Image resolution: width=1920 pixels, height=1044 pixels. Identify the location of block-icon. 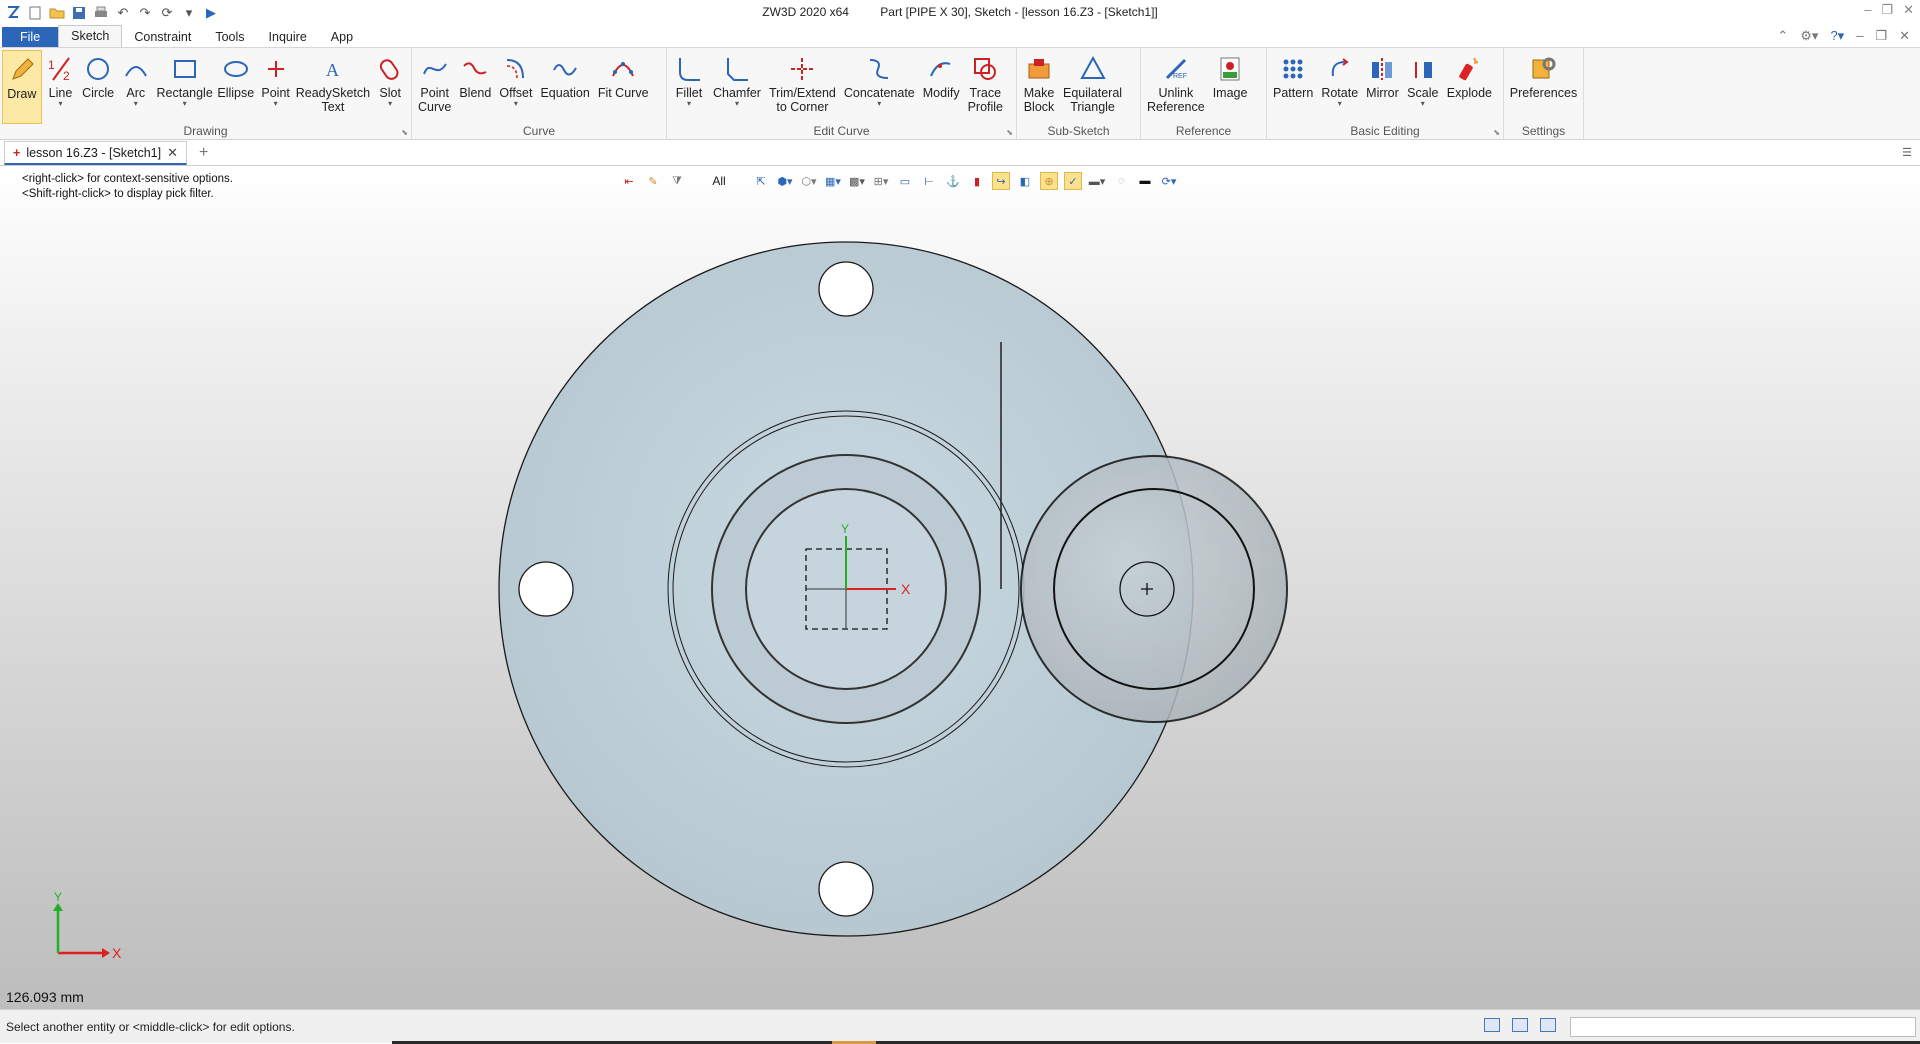
(1039, 69).